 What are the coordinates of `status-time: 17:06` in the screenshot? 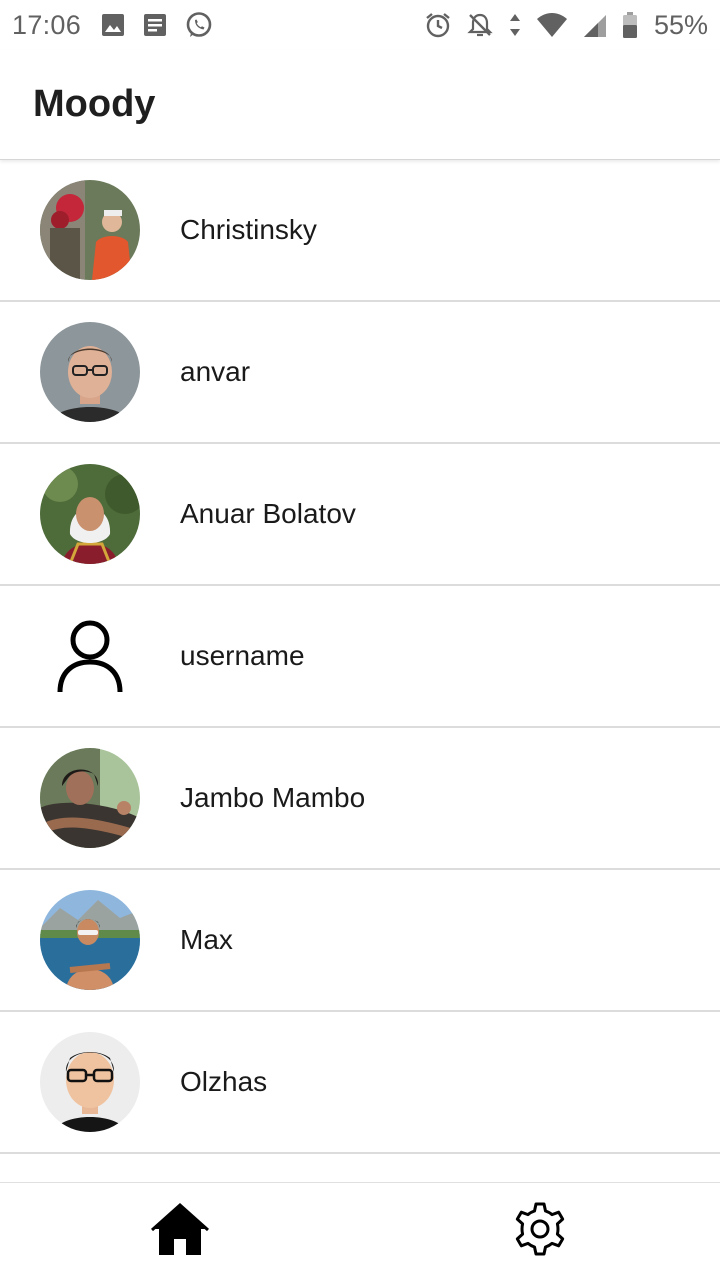 It's located at (47, 24).